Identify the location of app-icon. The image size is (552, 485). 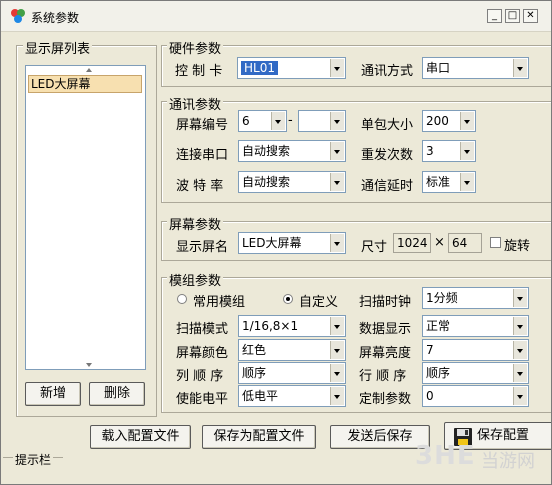
(18, 16).